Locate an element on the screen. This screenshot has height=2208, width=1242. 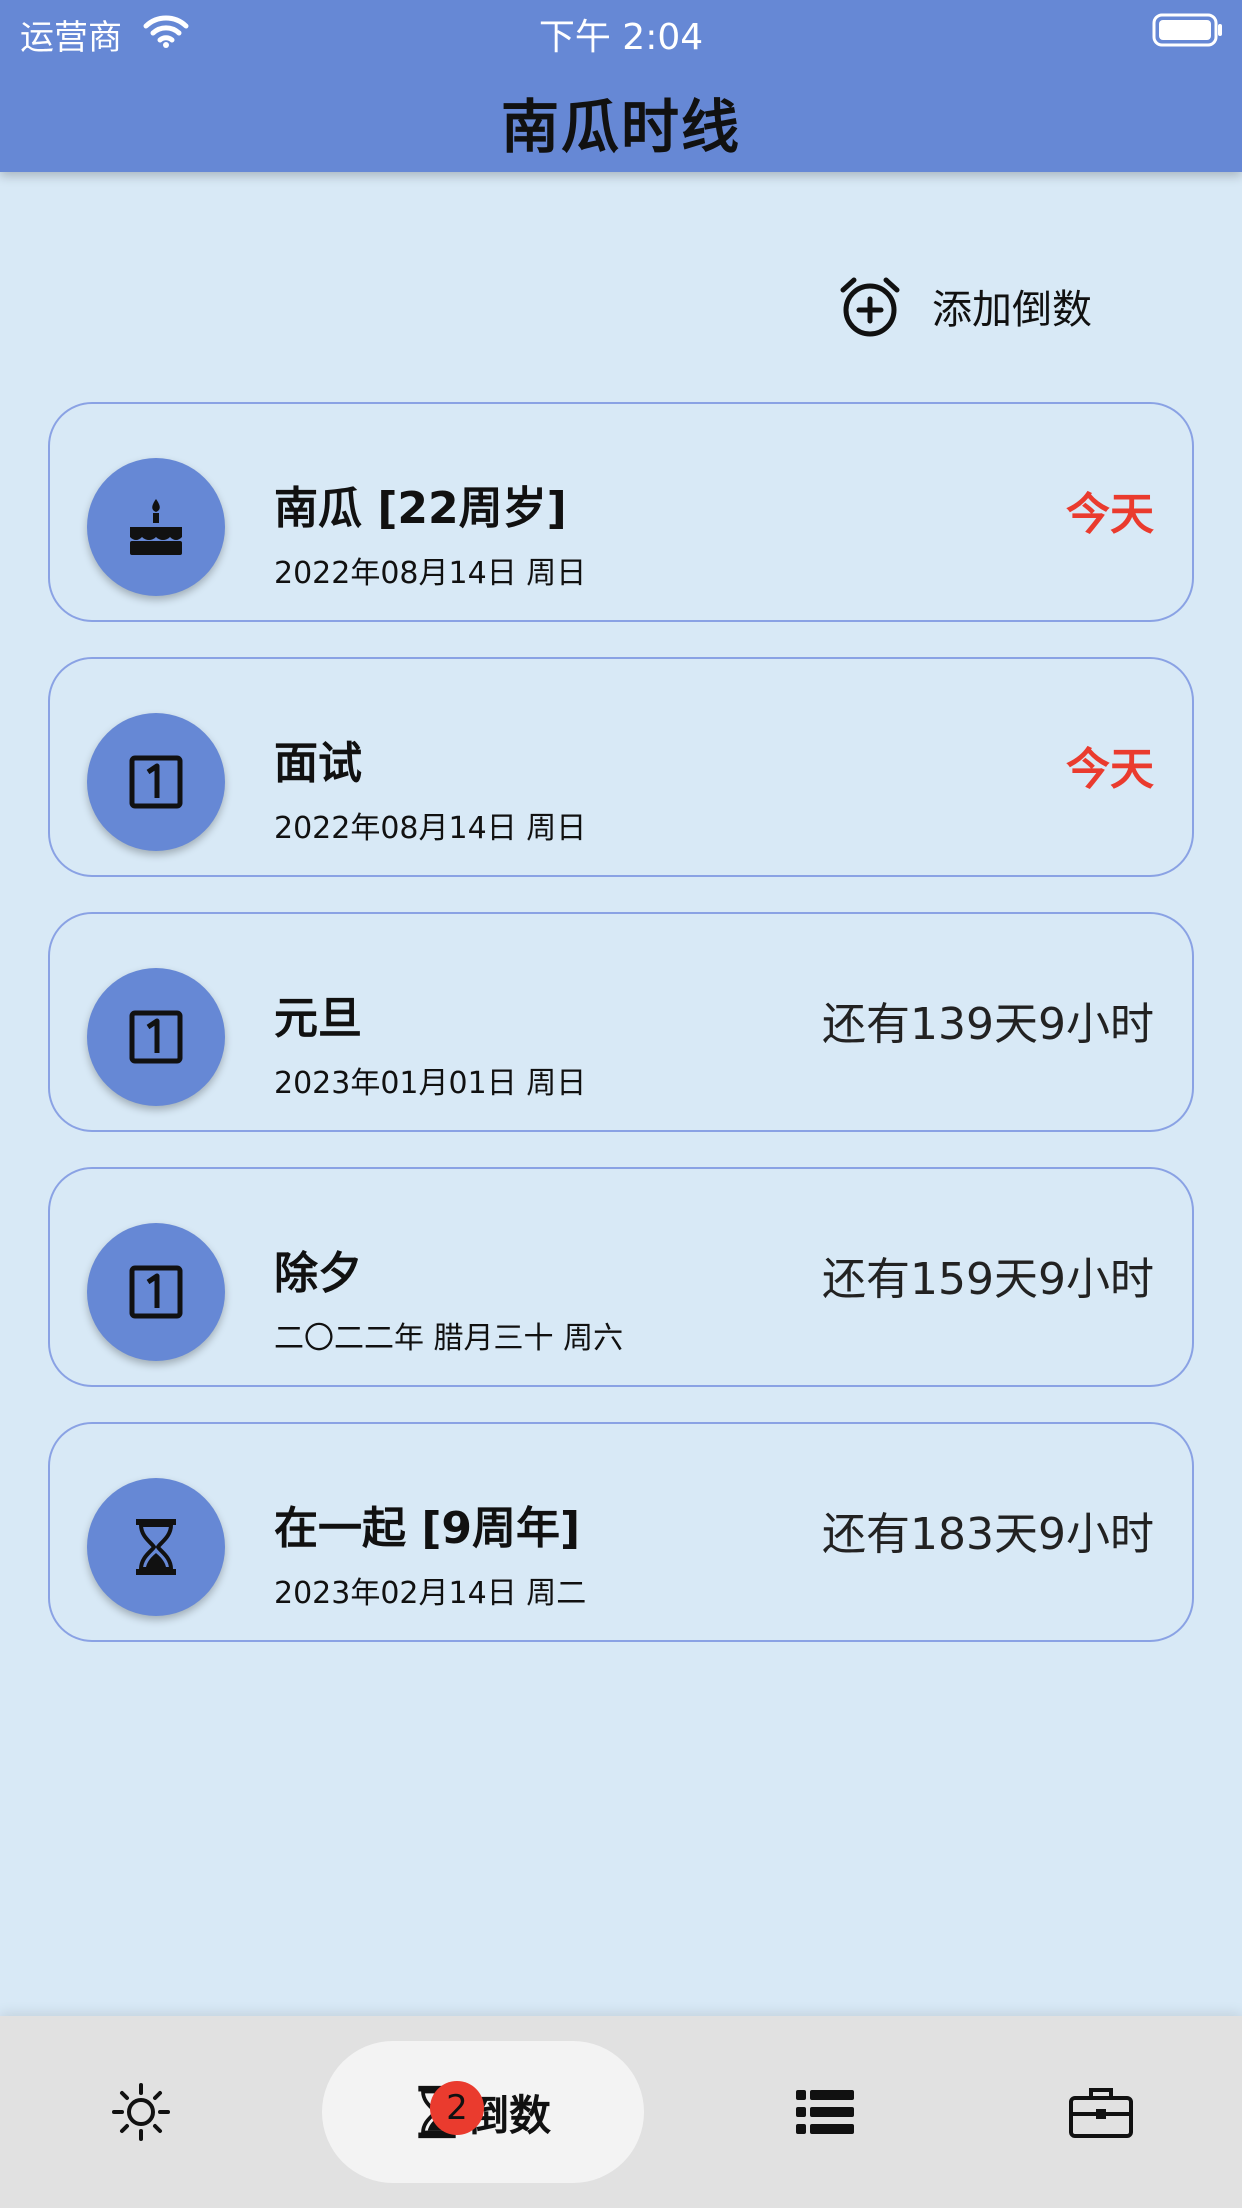
event-title: 南瓜 [22周岁] is located at coordinates (420, 508).